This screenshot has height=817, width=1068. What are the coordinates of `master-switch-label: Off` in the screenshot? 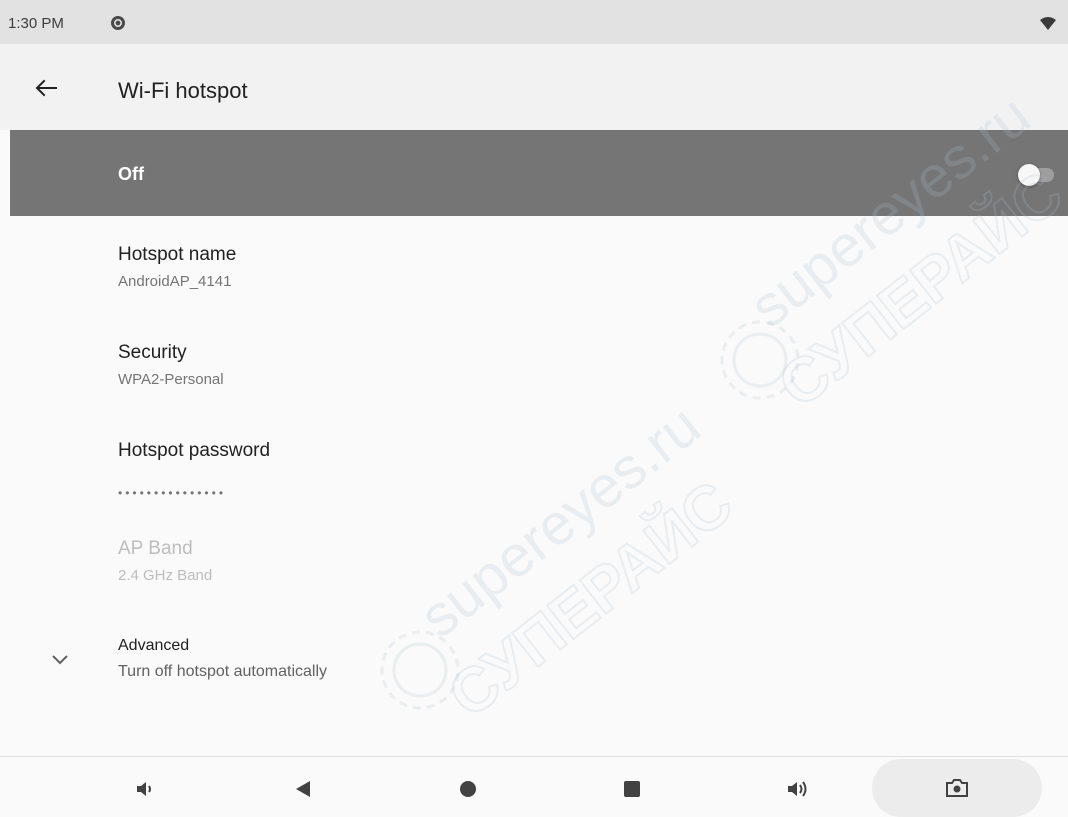 It's located at (131, 174).